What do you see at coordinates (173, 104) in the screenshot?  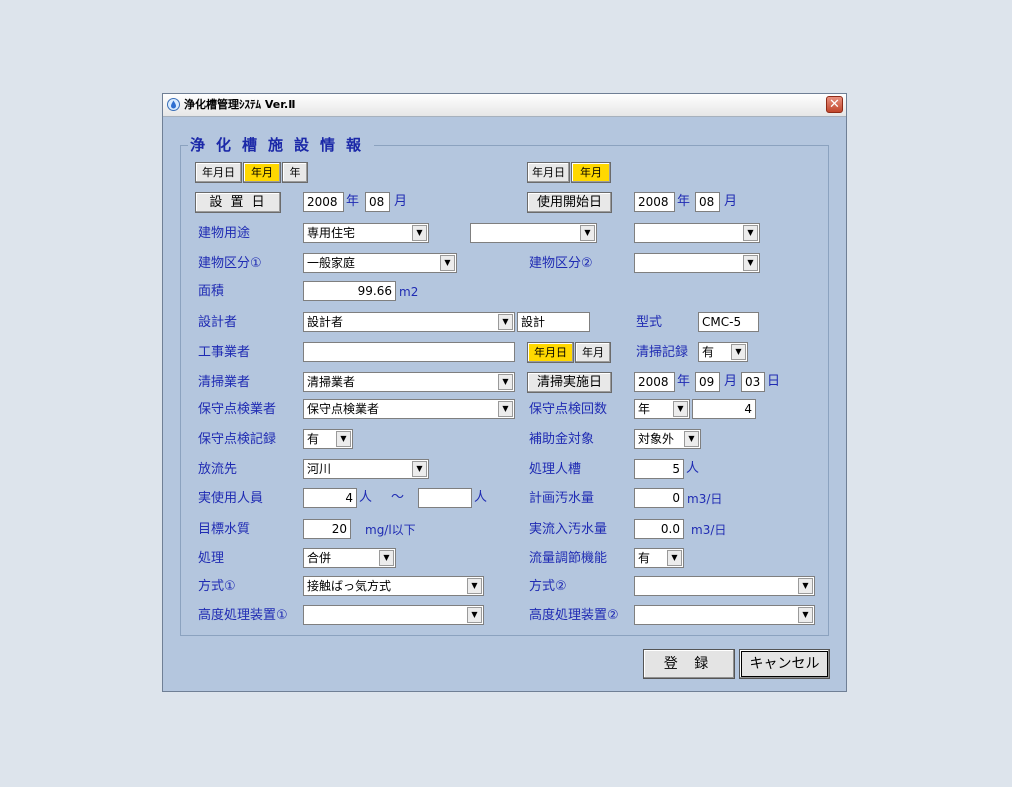 I see `water-drop-icon` at bounding box center [173, 104].